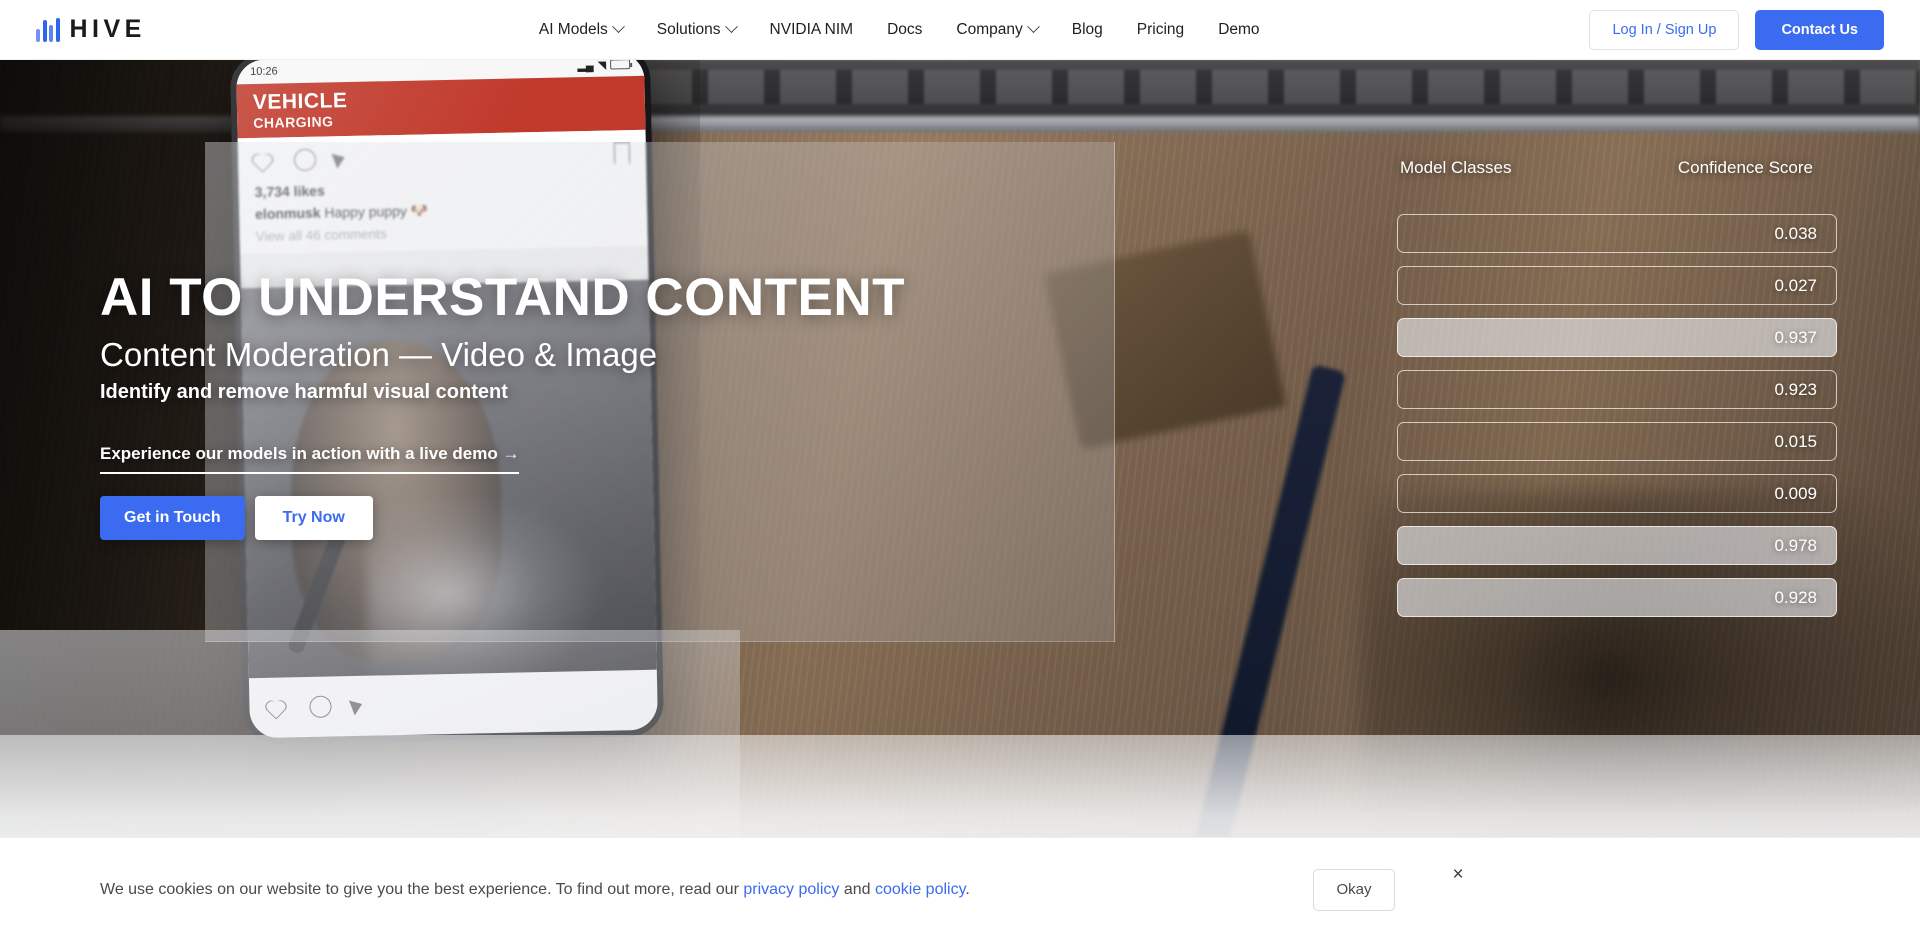  I want to click on wifi-icon: ◥, so click(602, 66).